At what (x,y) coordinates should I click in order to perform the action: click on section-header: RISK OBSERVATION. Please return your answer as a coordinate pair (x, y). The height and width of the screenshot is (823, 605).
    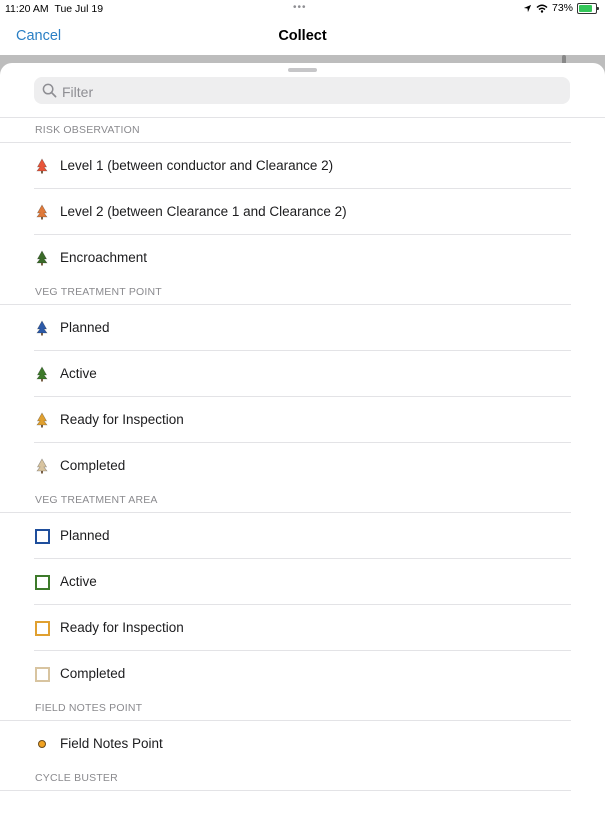
    Looking at the image, I should click on (285, 130).